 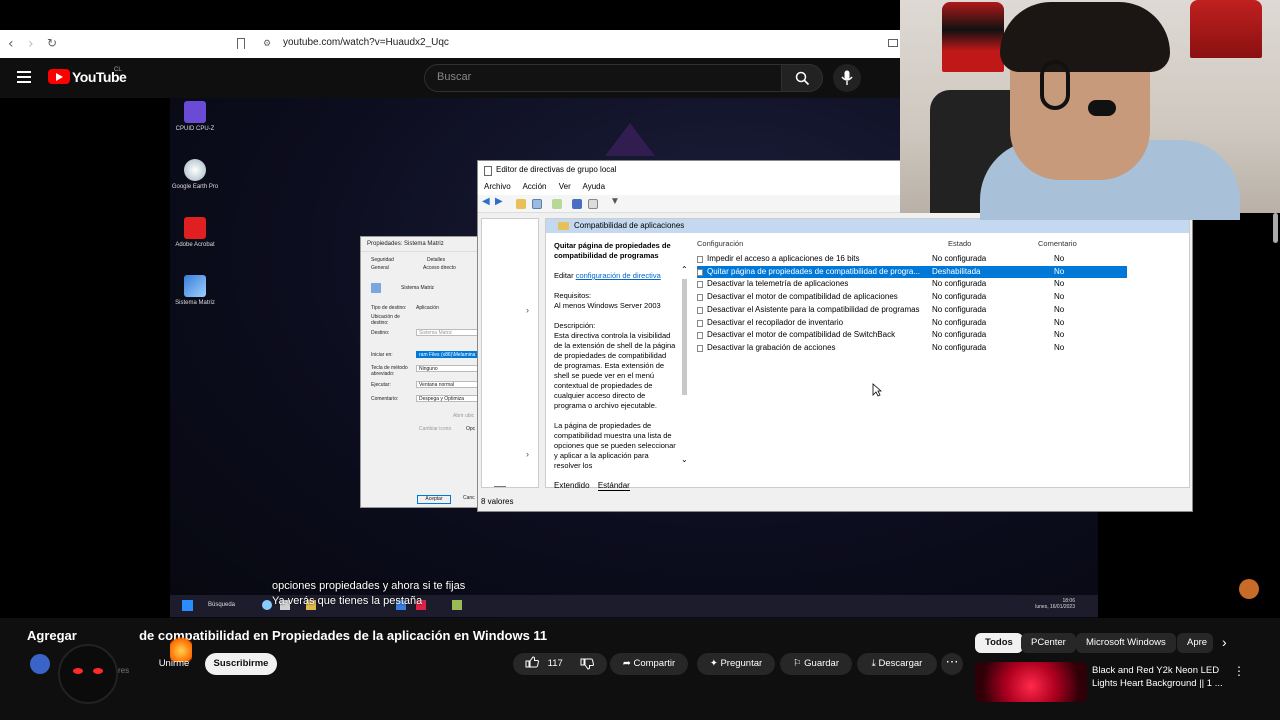 What do you see at coordinates (593, 204) in the screenshot?
I see `properties-icon` at bounding box center [593, 204].